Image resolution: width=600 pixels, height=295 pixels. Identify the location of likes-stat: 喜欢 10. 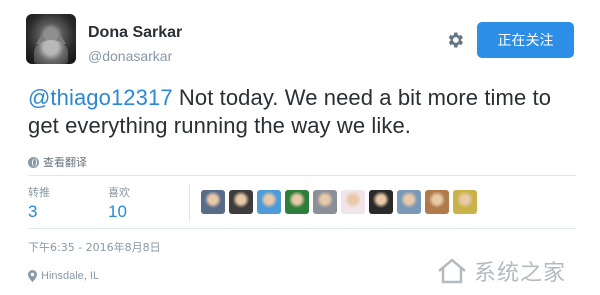
(119, 203).